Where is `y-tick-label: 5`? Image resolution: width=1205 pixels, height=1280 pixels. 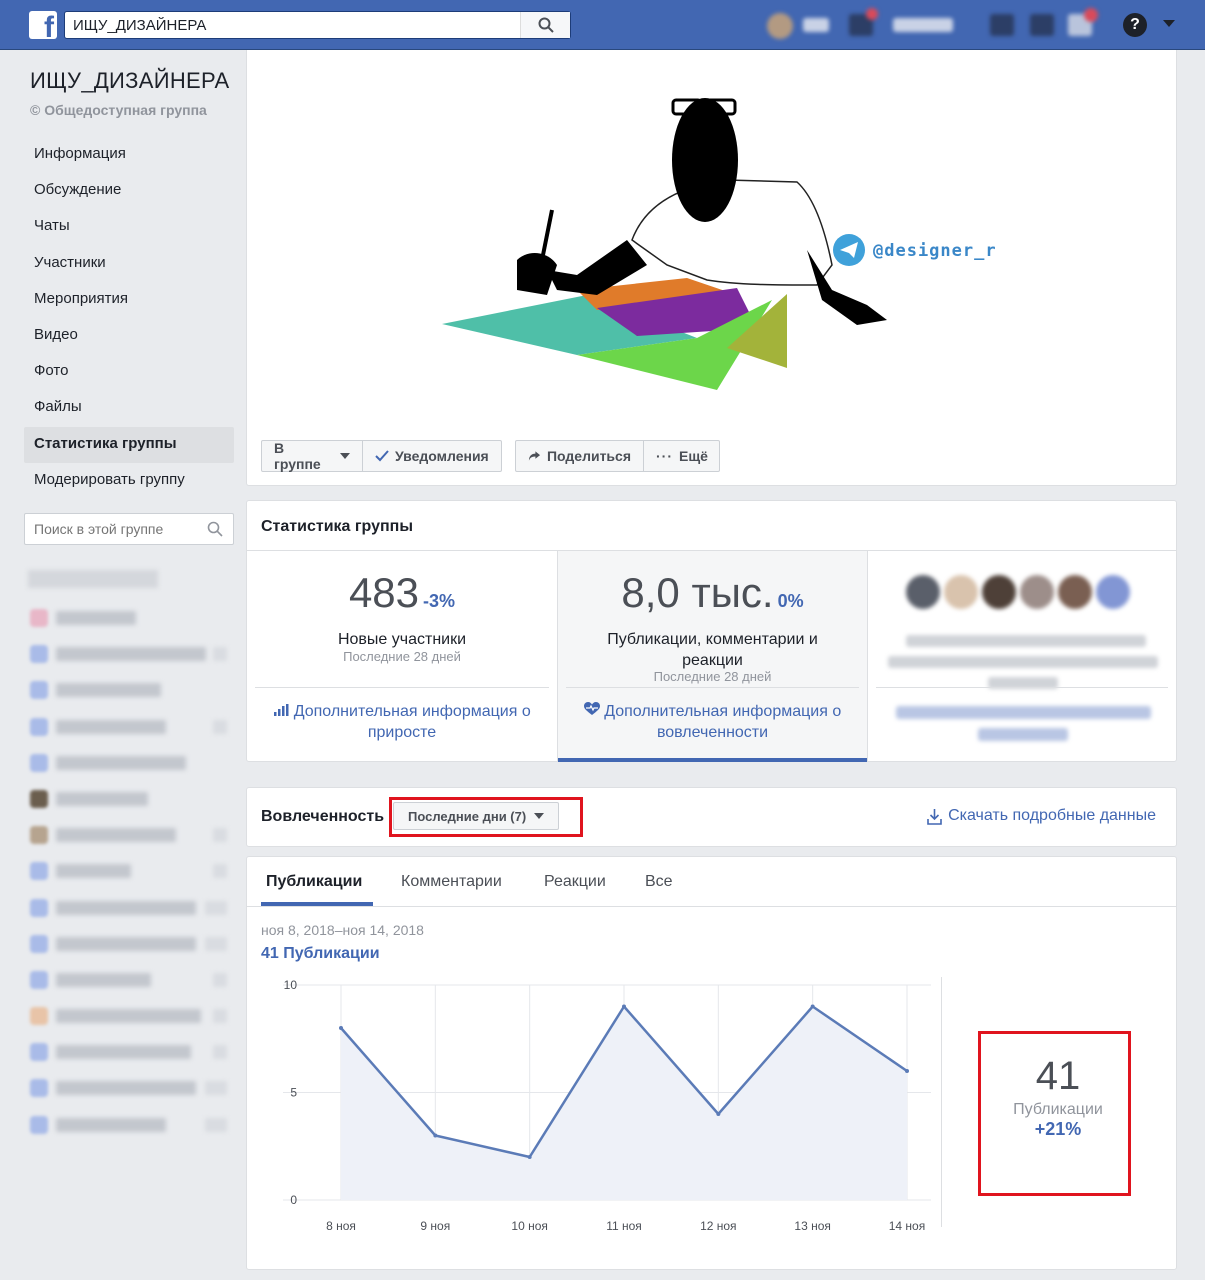 y-tick-label: 5 is located at coordinates (293, 1093).